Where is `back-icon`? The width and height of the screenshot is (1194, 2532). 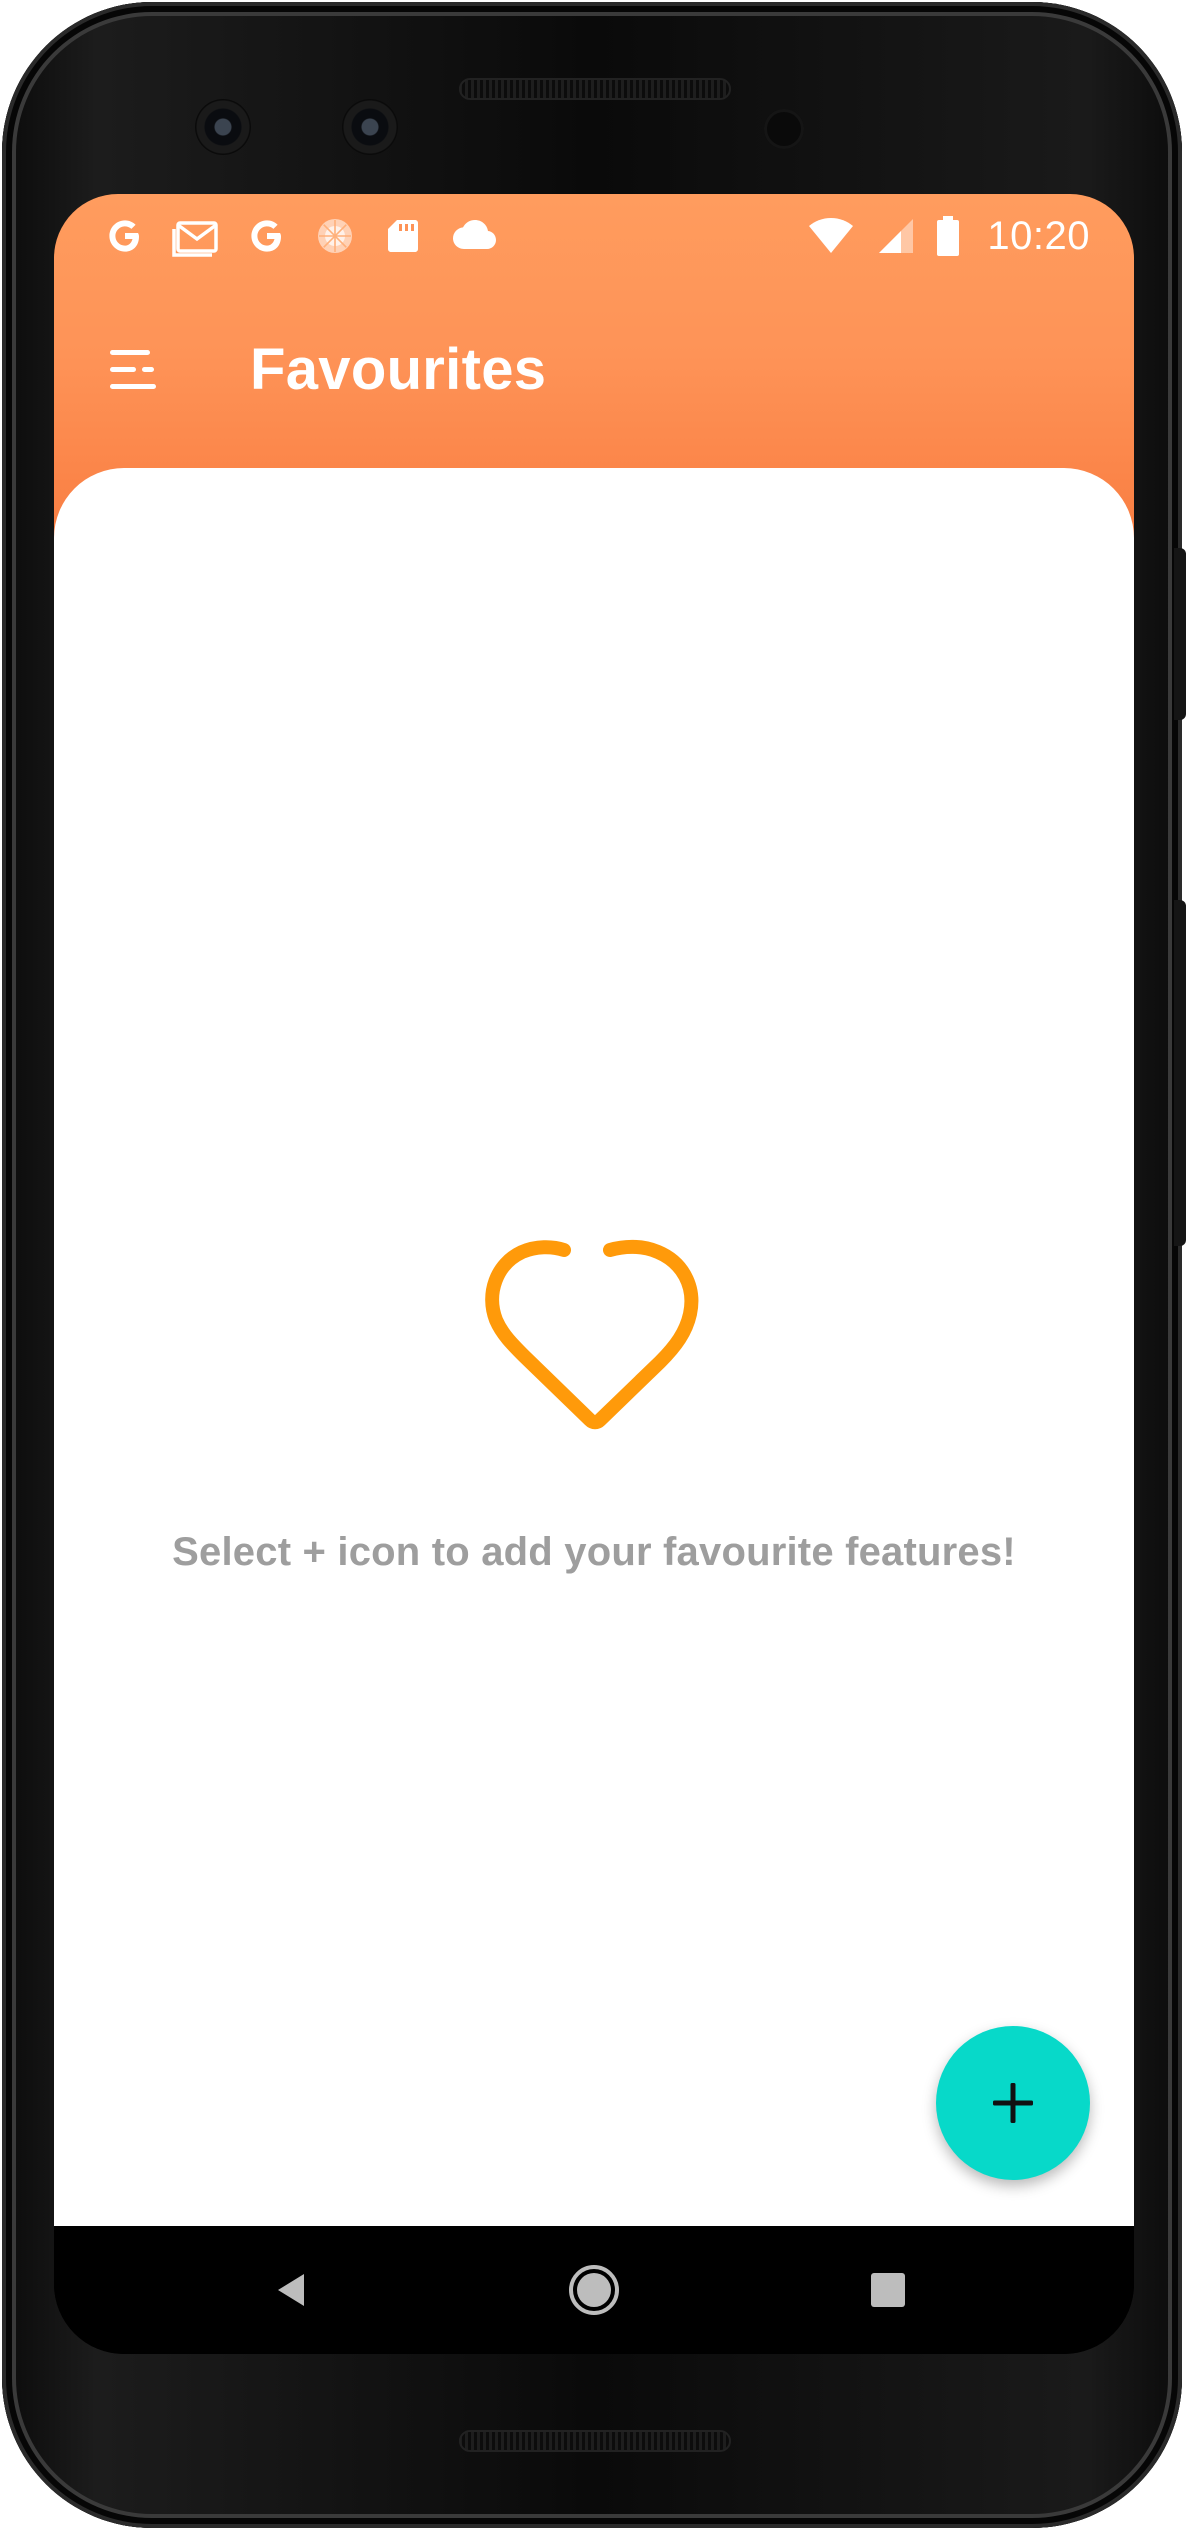
back-icon is located at coordinates (291, 2290).